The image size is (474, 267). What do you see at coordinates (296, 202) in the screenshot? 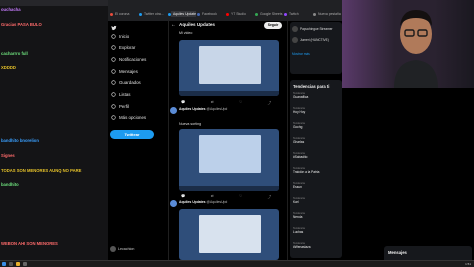
I see `trend-name: Karl` at bounding box center [296, 202].